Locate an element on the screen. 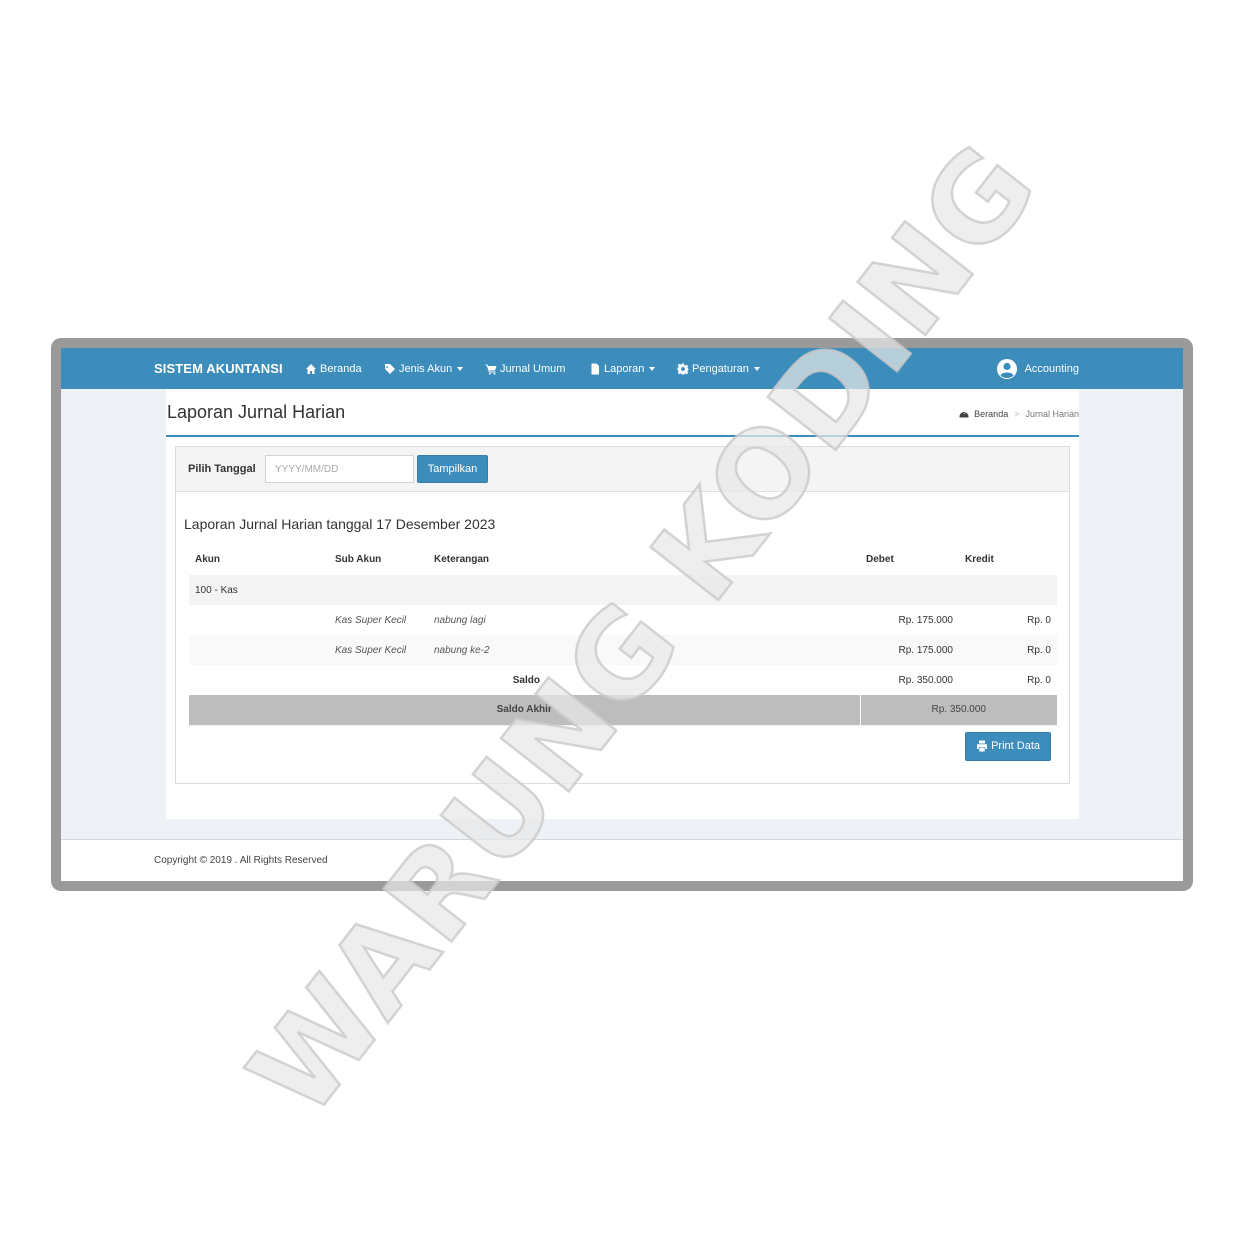 The width and height of the screenshot is (1250, 1250). print-button-label: Print Data is located at coordinates (1015, 746).